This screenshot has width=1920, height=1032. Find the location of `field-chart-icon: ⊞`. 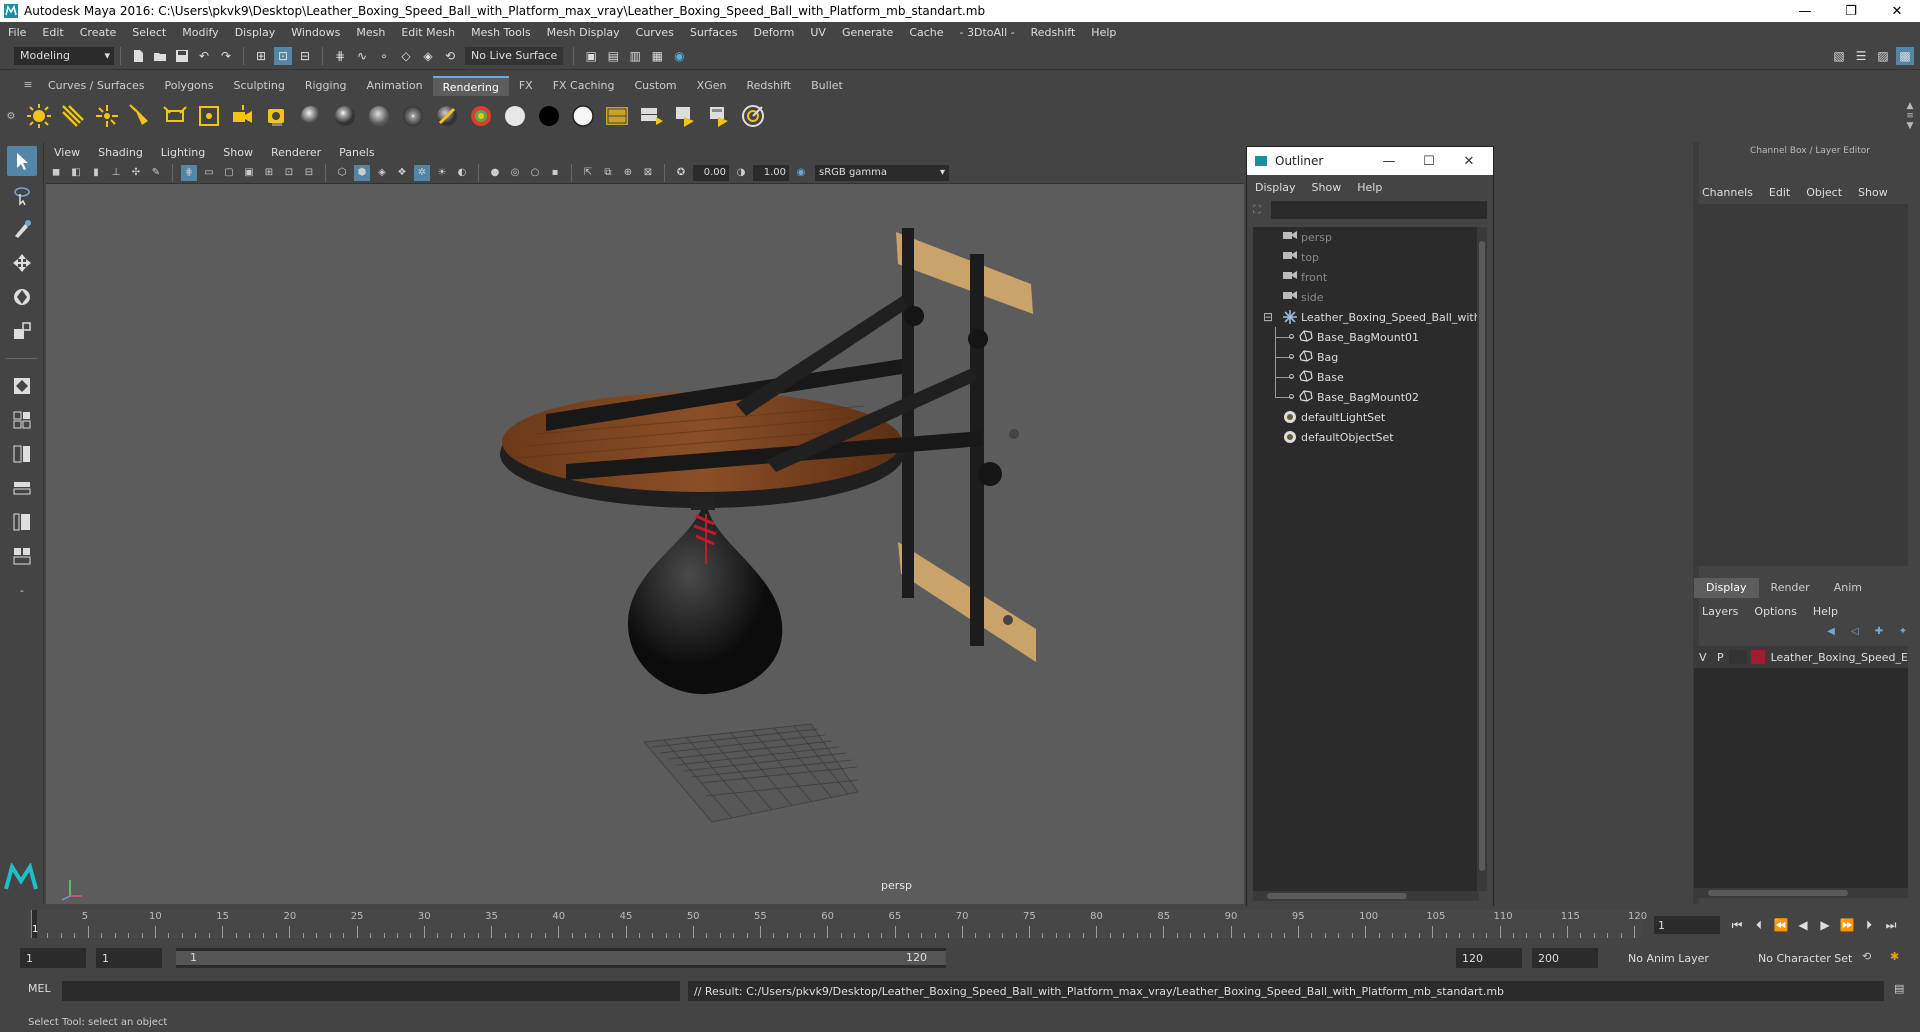

field-chart-icon: ⊞ is located at coordinates (269, 173).